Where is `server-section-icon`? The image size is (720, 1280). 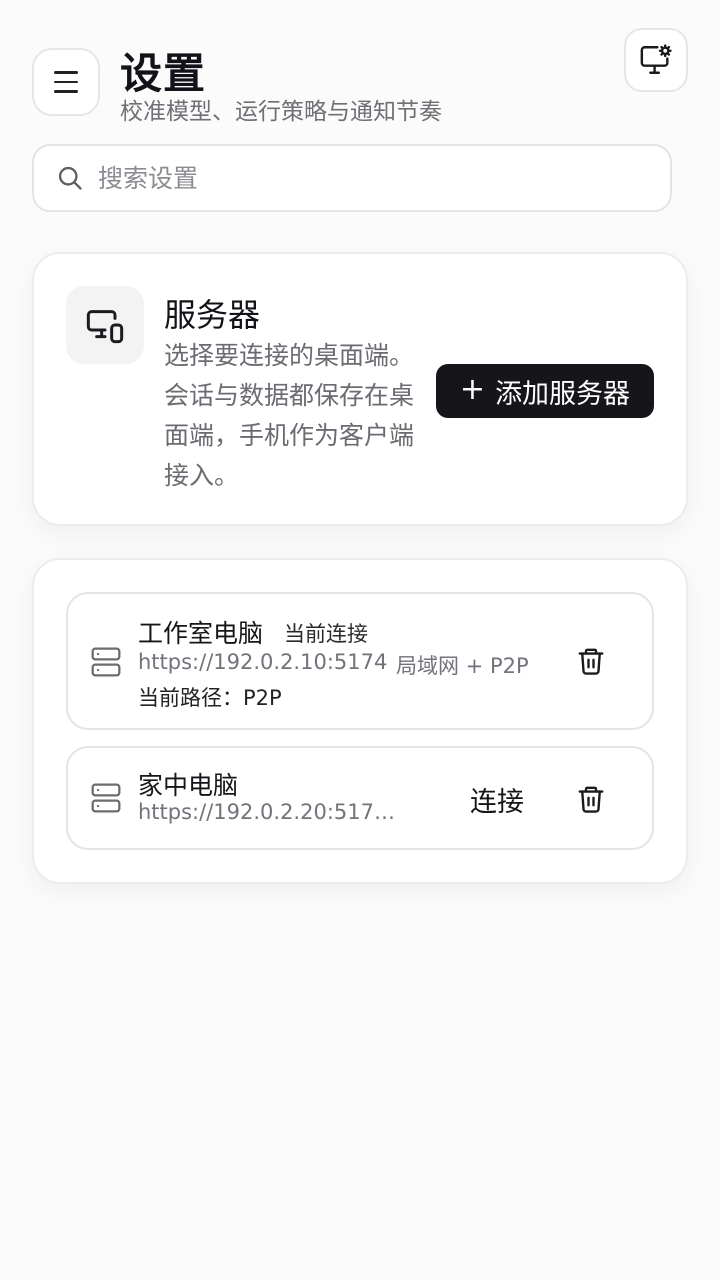
server-section-icon is located at coordinates (105, 325).